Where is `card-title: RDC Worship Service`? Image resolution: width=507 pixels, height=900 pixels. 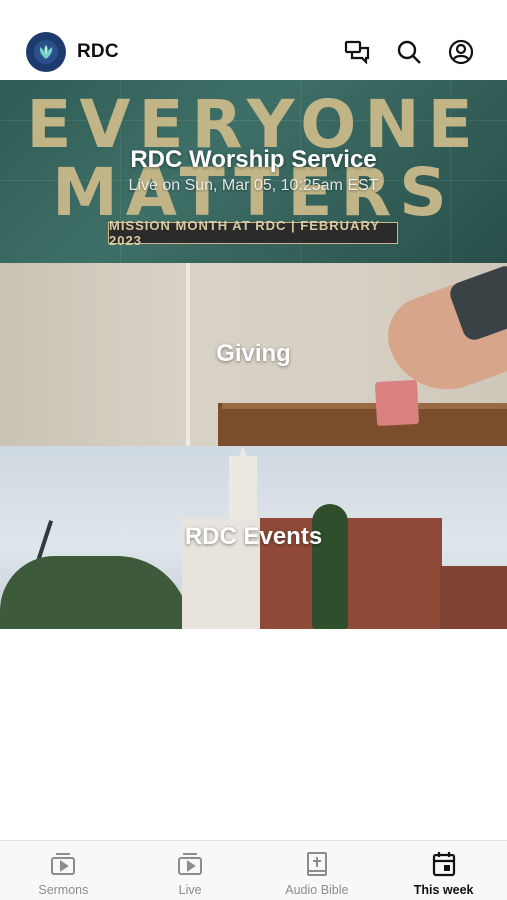 card-title: RDC Worship Service is located at coordinates (253, 159).